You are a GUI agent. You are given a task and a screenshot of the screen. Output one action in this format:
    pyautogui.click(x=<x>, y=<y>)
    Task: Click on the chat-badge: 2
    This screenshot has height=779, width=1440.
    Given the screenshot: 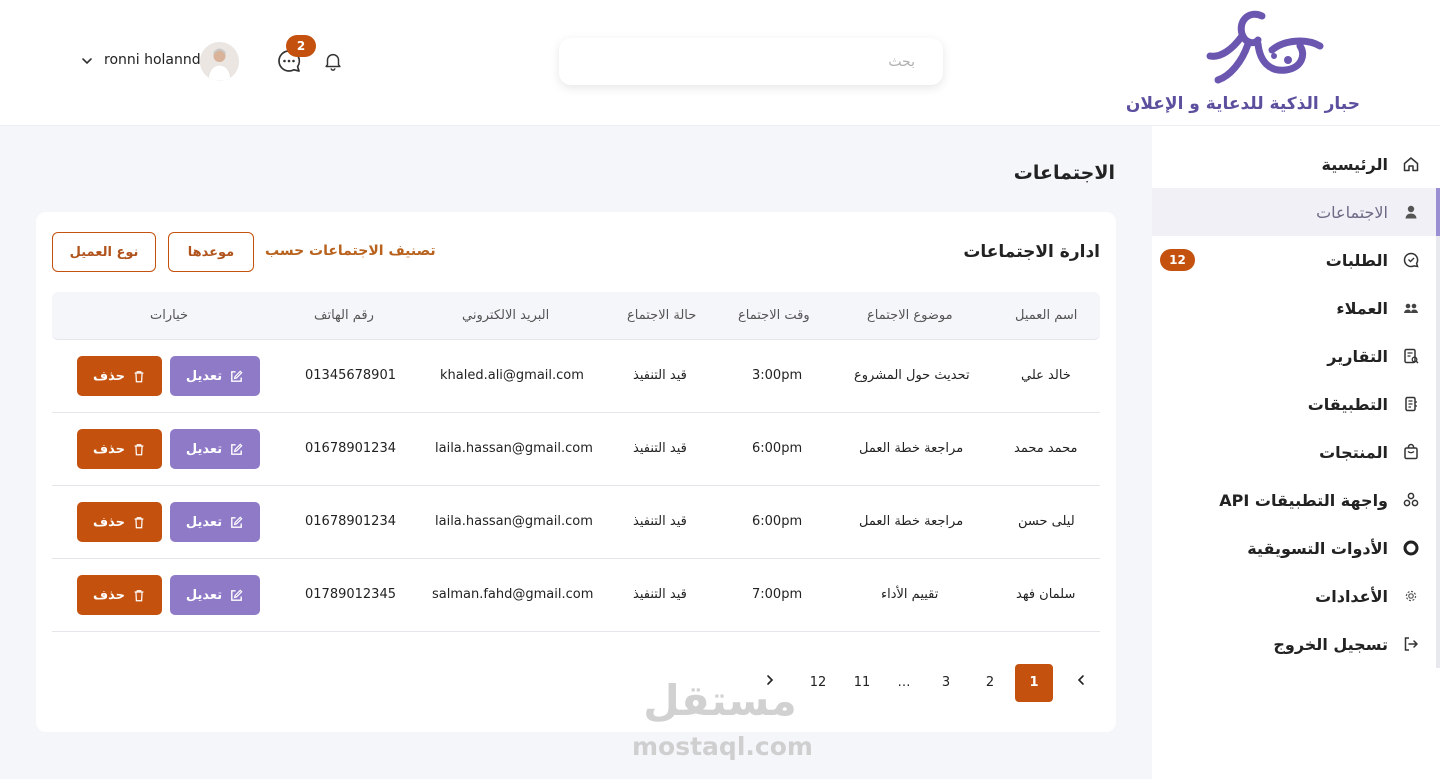 What is the action you would take?
    pyautogui.click(x=301, y=46)
    